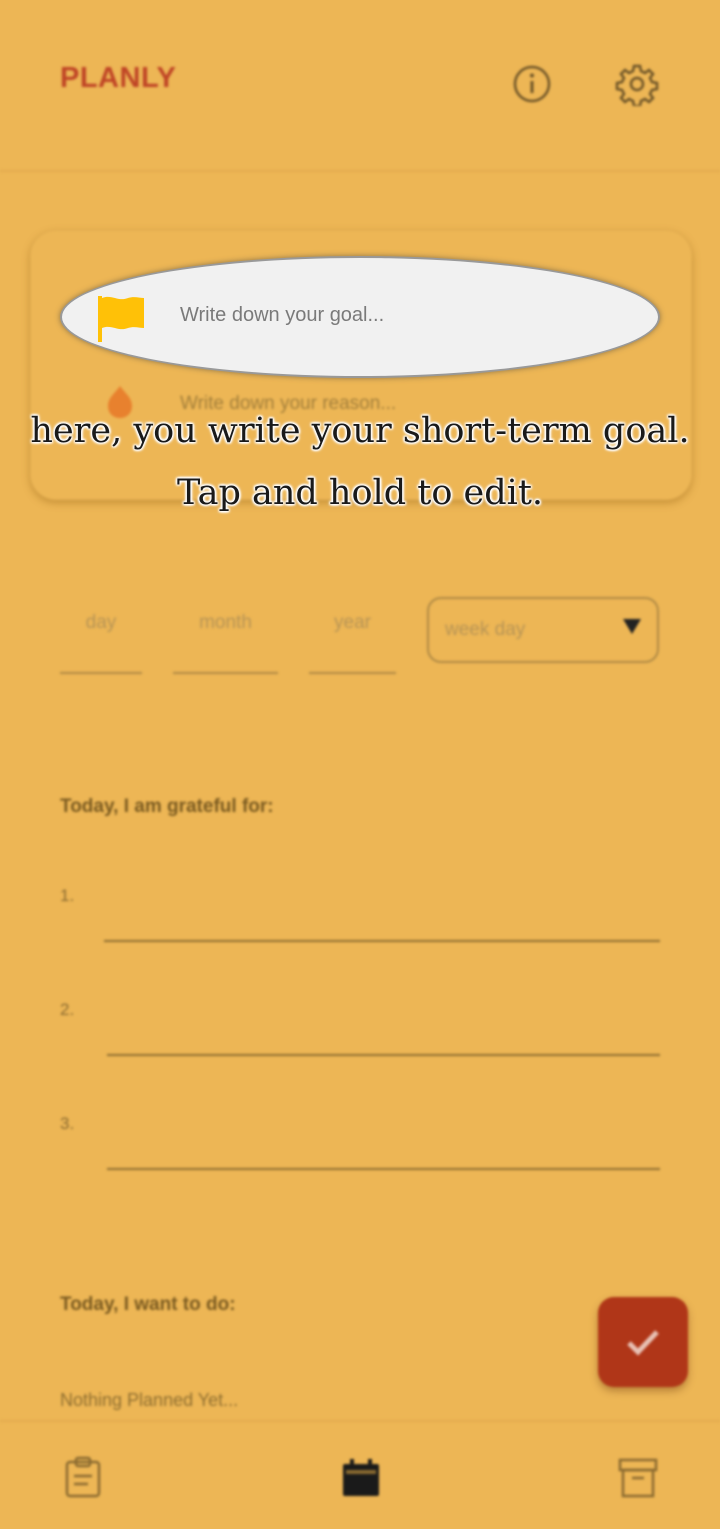 Image resolution: width=720 pixels, height=1529 pixels. I want to click on month-placeholder: month, so click(225, 622).